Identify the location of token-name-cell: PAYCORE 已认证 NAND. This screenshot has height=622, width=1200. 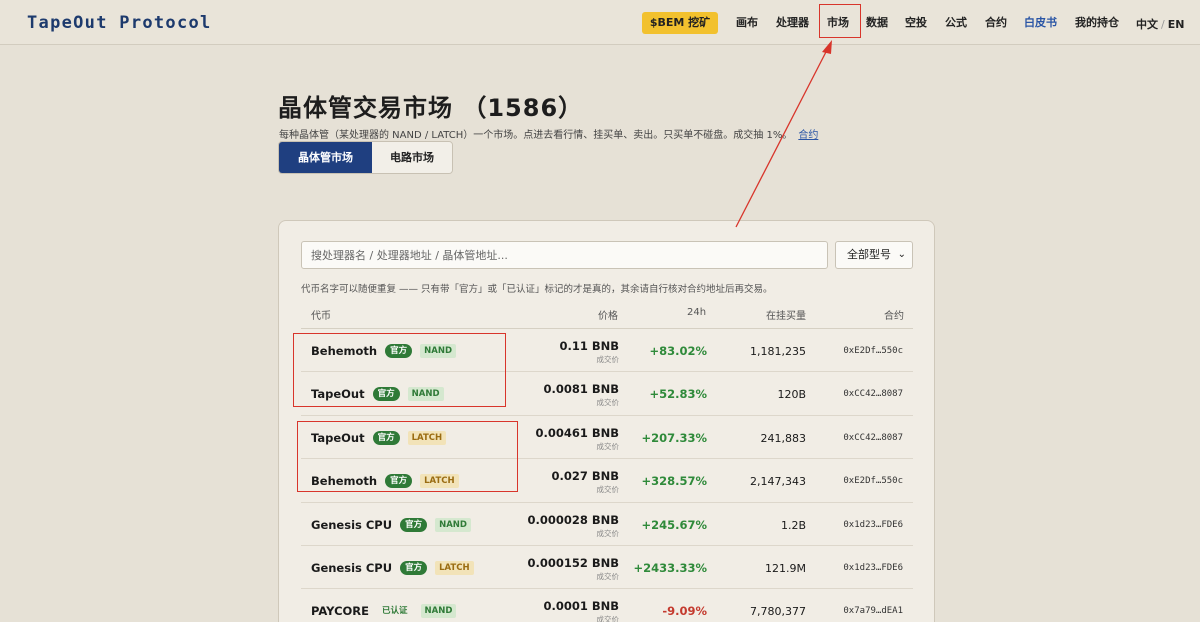
(384, 611).